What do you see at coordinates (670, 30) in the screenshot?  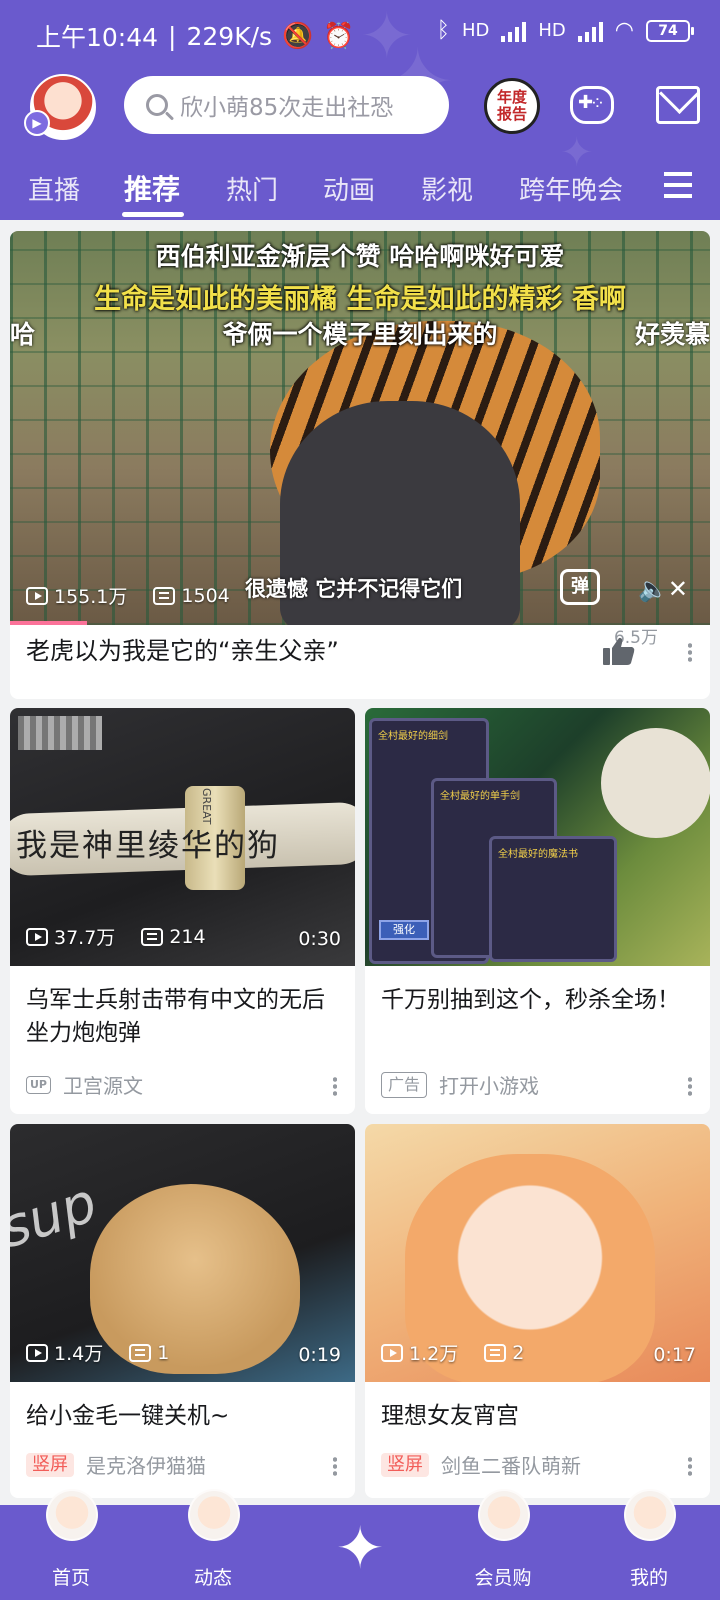 I see `battery-icon: 74` at bounding box center [670, 30].